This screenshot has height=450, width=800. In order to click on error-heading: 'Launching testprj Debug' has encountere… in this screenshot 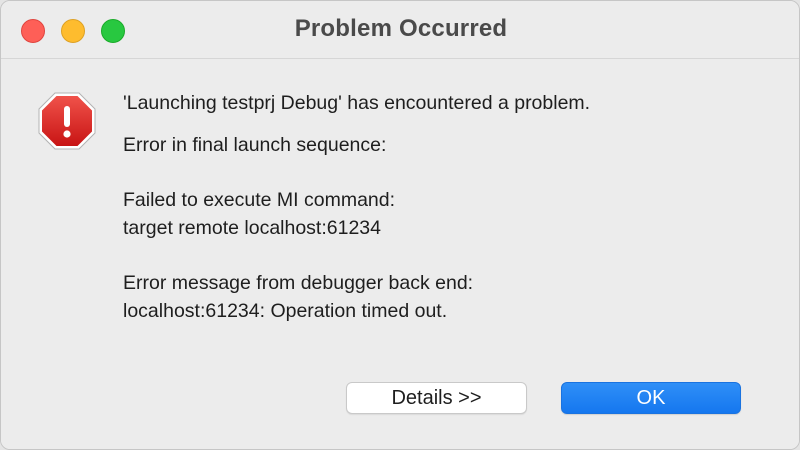, I will do `click(357, 103)`.